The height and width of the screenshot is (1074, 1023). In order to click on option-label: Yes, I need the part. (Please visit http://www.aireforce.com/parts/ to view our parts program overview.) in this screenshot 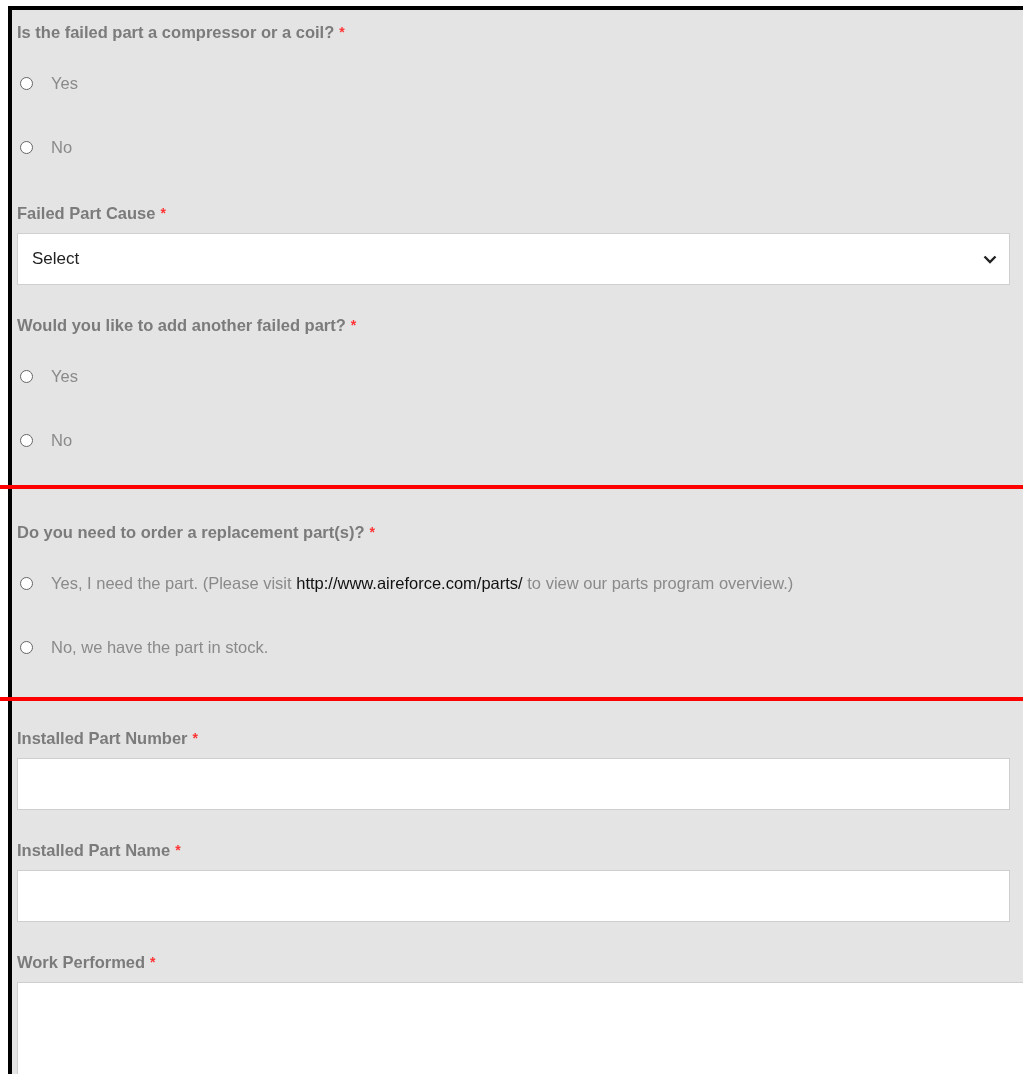, I will do `click(422, 583)`.